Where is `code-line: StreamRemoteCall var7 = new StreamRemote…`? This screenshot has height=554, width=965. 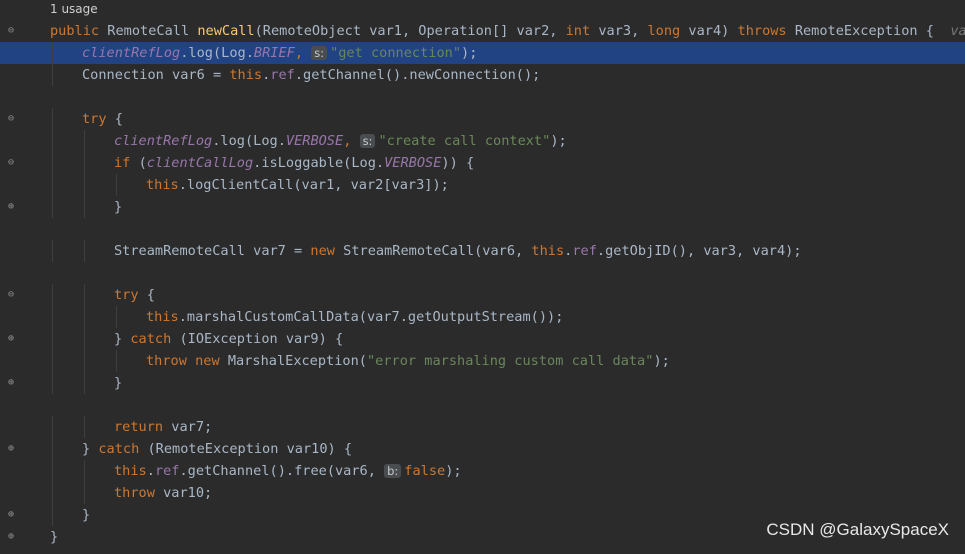
code-line: StreamRemoteCall var7 = new StreamRemote… is located at coordinates (482, 251).